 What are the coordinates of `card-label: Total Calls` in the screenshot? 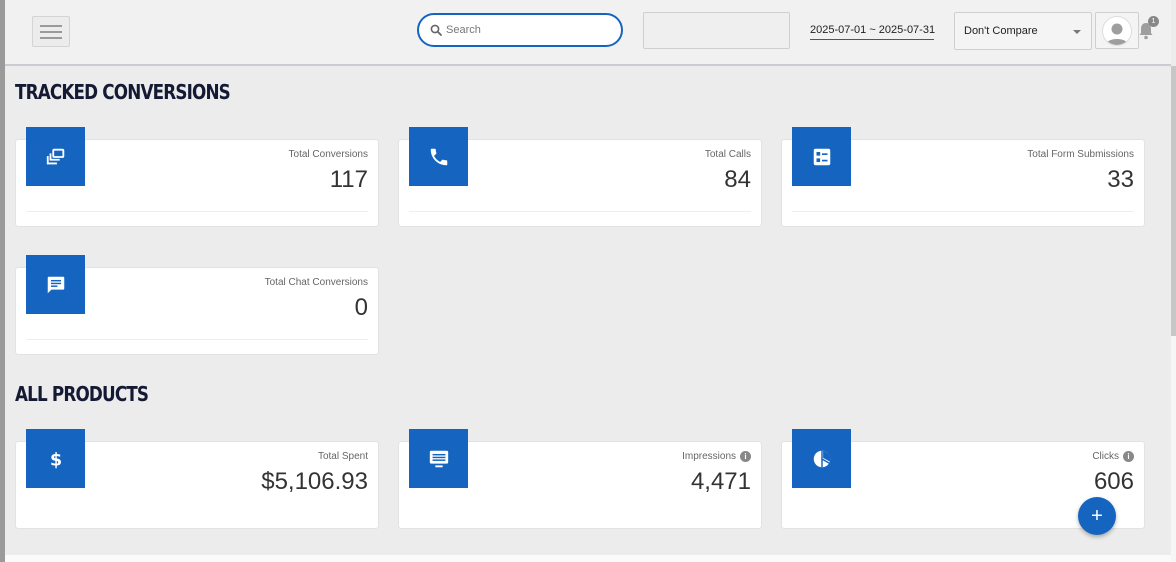 It's located at (727, 154).